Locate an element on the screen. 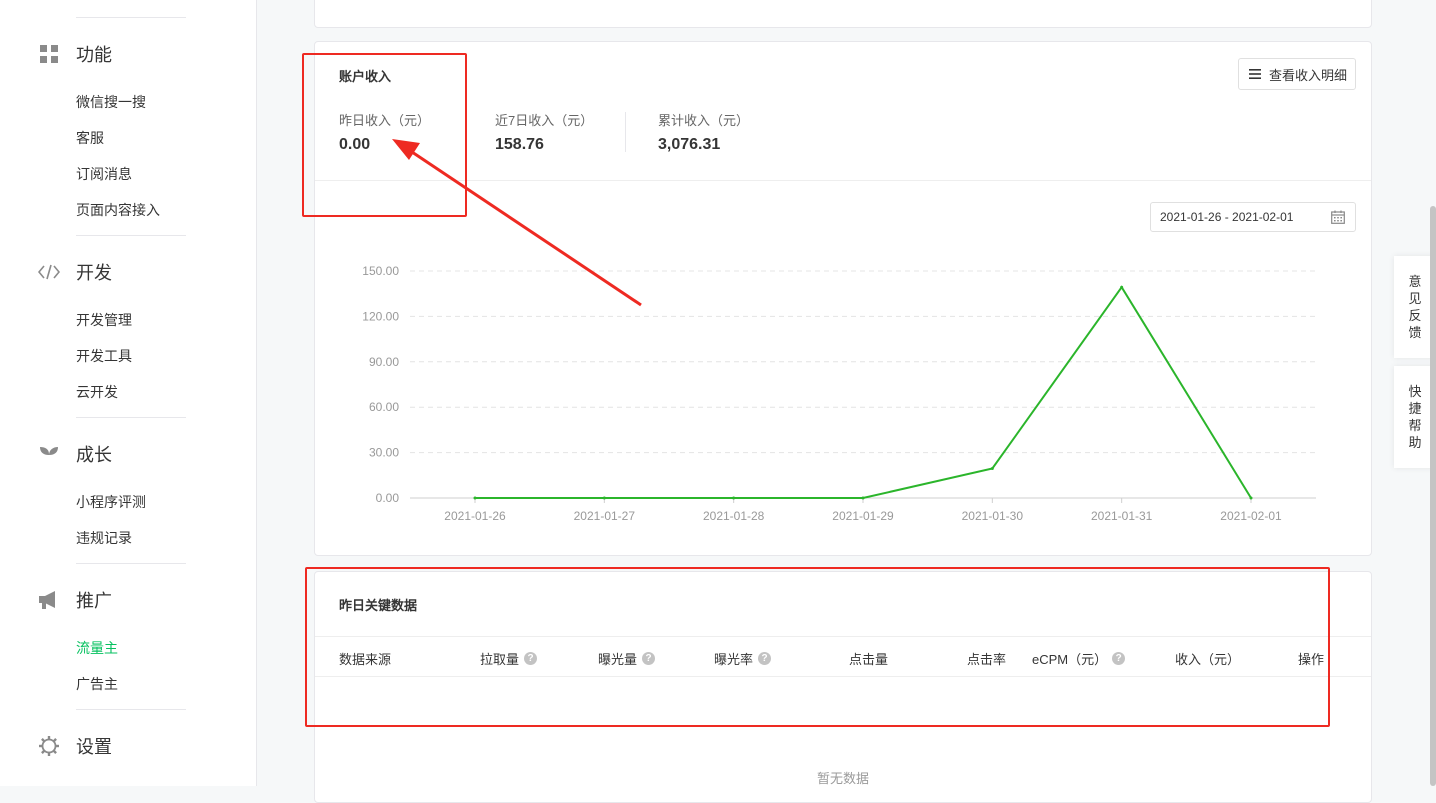 The image size is (1436, 803). previous-card is located at coordinates (843, 14).